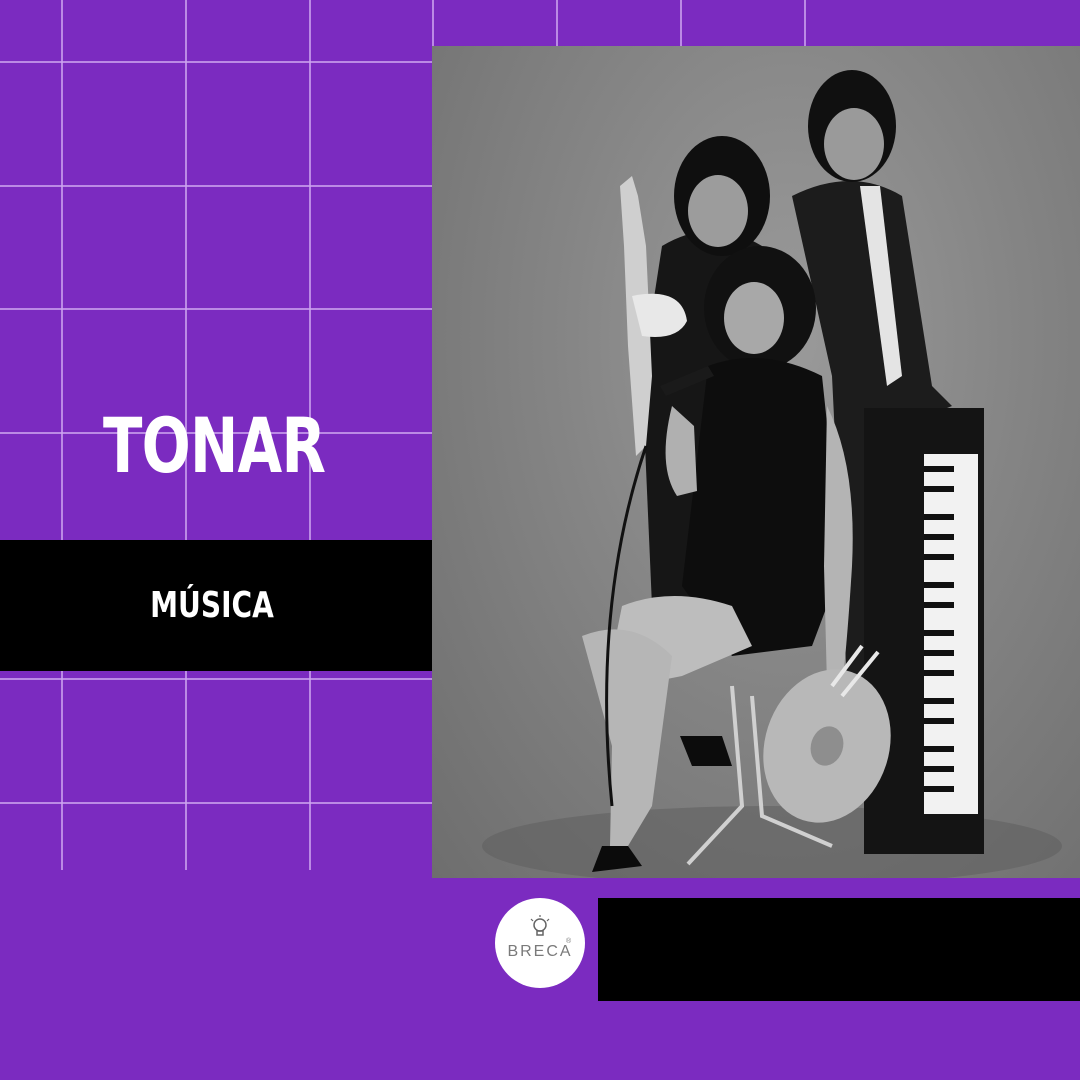 Image resolution: width=1080 pixels, height=1080 pixels. Describe the element at coordinates (839, 949) in the screenshot. I see `footer-band` at that location.